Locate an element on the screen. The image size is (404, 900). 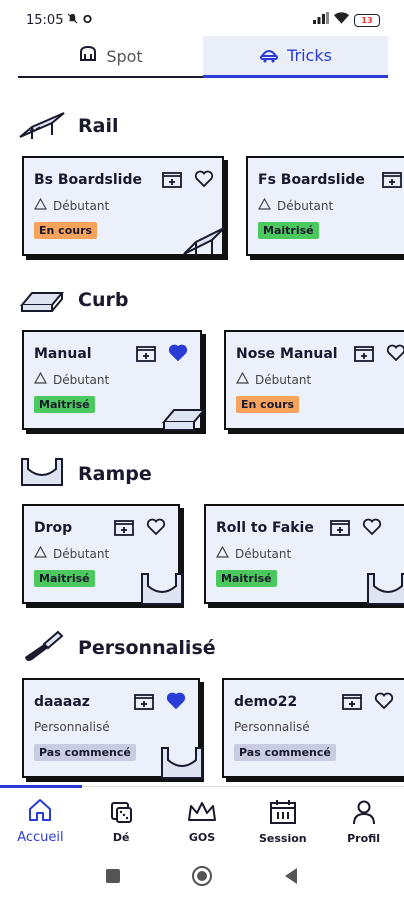
trick-card-drop: Drop Débutant Maitrisé is located at coordinates (102, 554).